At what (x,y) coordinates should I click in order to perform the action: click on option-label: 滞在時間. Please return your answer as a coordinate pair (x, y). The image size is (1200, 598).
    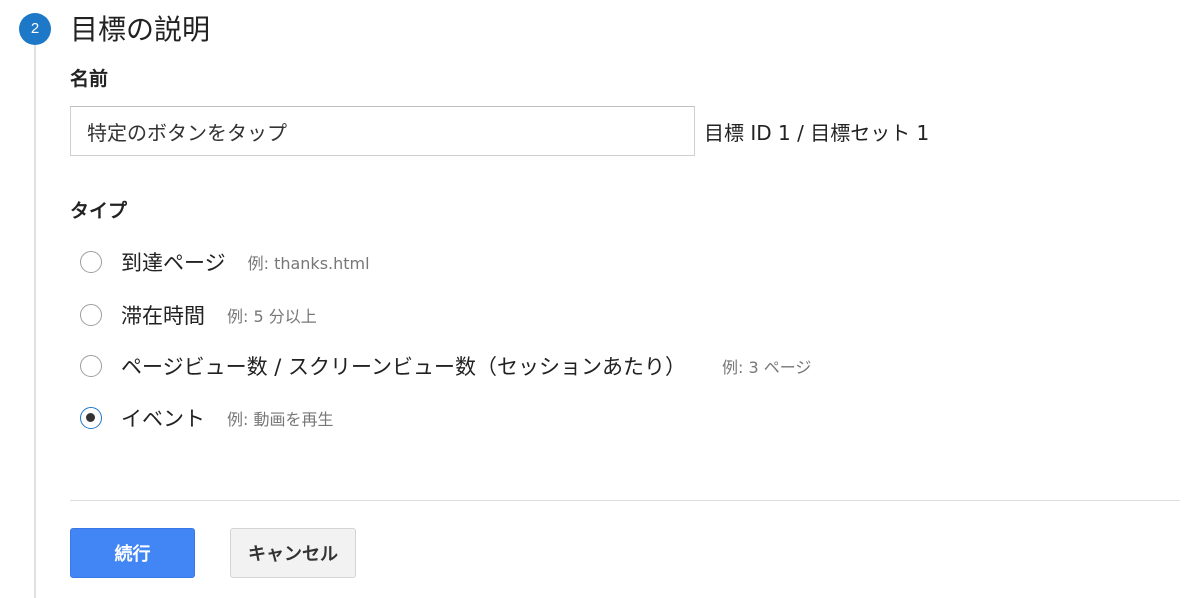
    Looking at the image, I should click on (163, 316).